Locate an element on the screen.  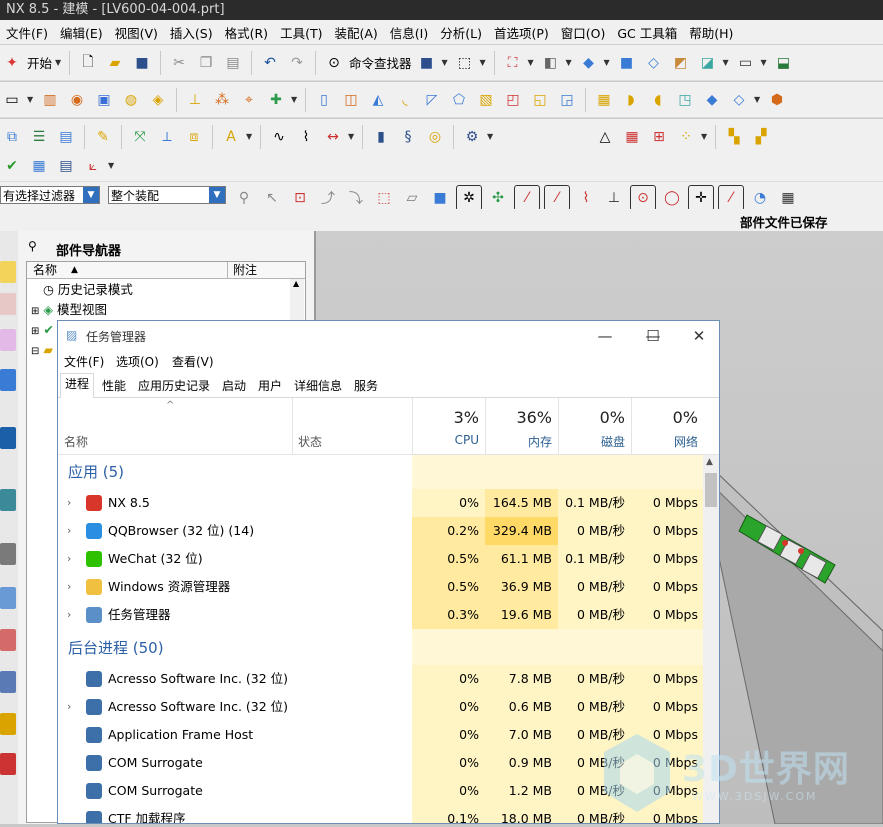
blocks-icon: ▚ is located at coordinates (734, 137).